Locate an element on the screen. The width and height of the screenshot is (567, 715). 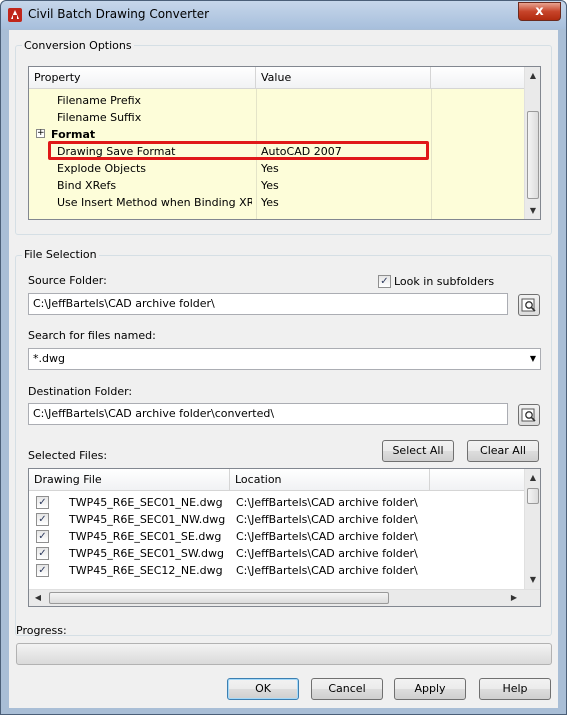
destination-folder-label: Destination Folder: is located at coordinates (80, 391).